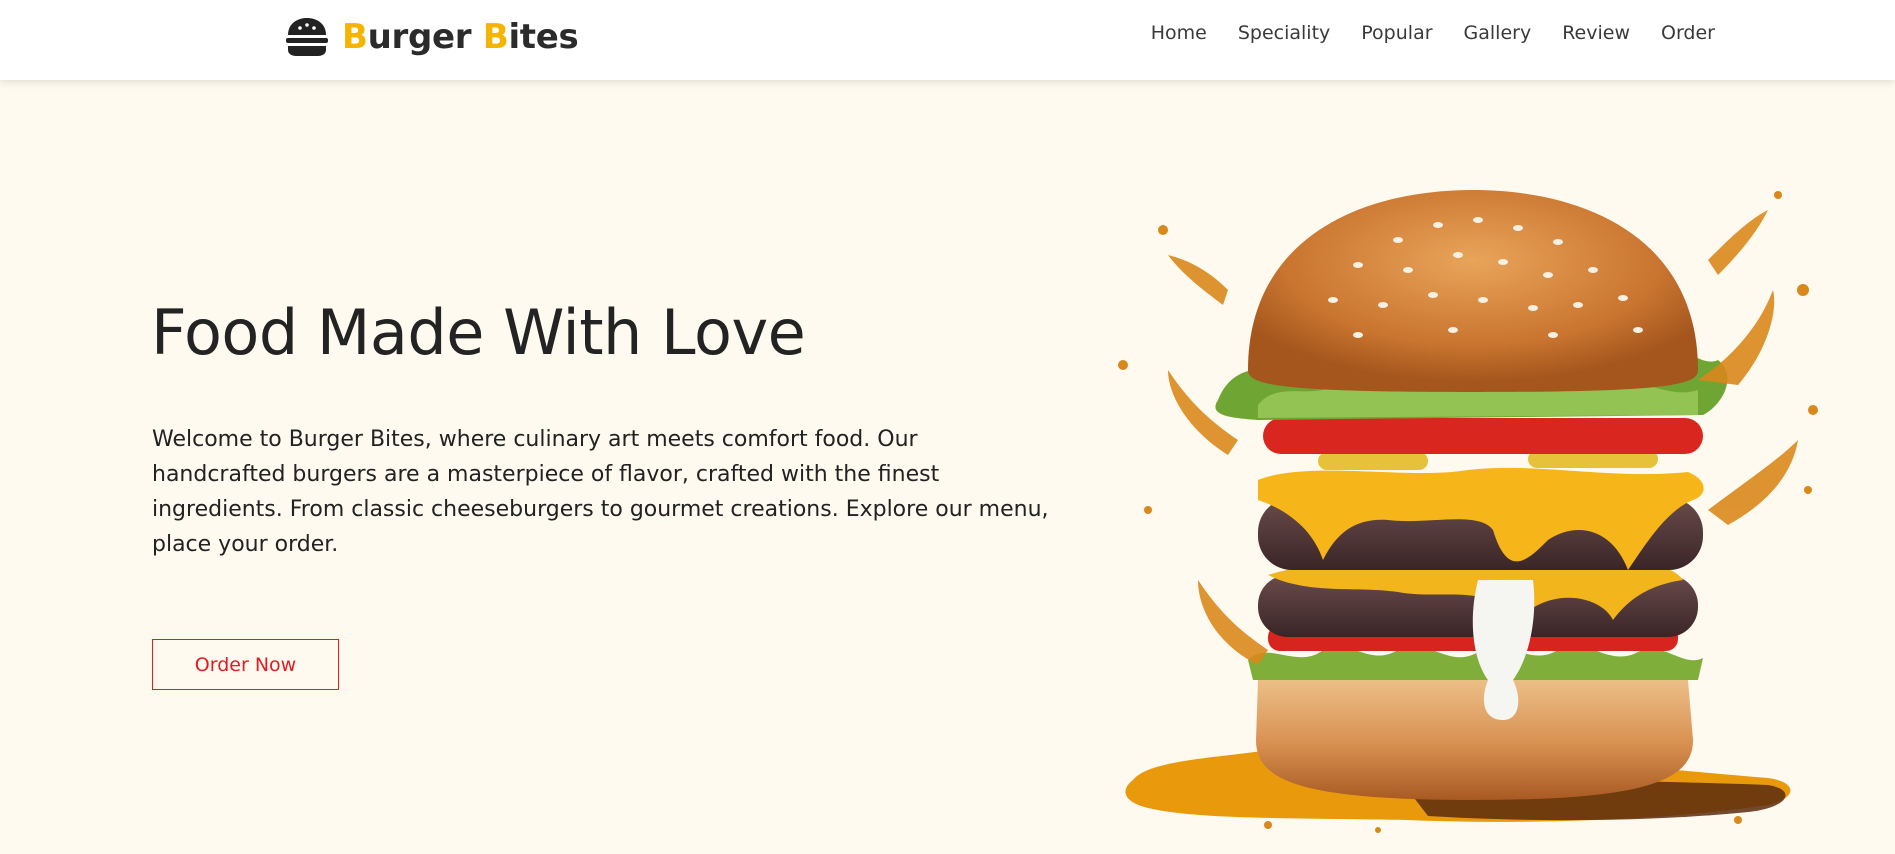 This screenshot has width=1895, height=854. Describe the element at coordinates (1396, 33) in the screenshot. I see `nav-link-popular: Popular` at that location.